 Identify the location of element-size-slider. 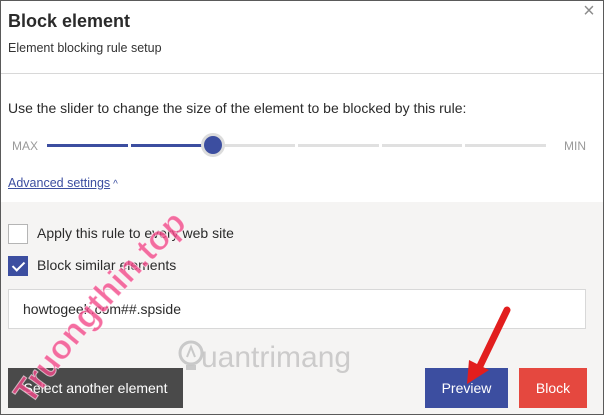
(296, 146).